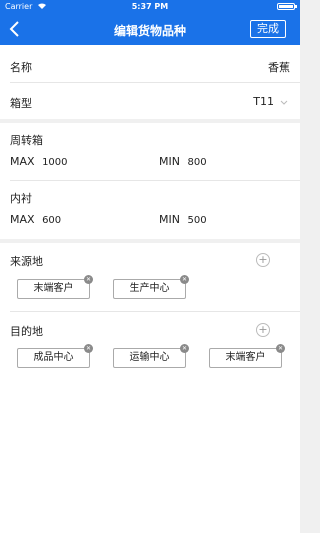  I want to click on origin-tag: 生产中心 ✕, so click(151, 287).